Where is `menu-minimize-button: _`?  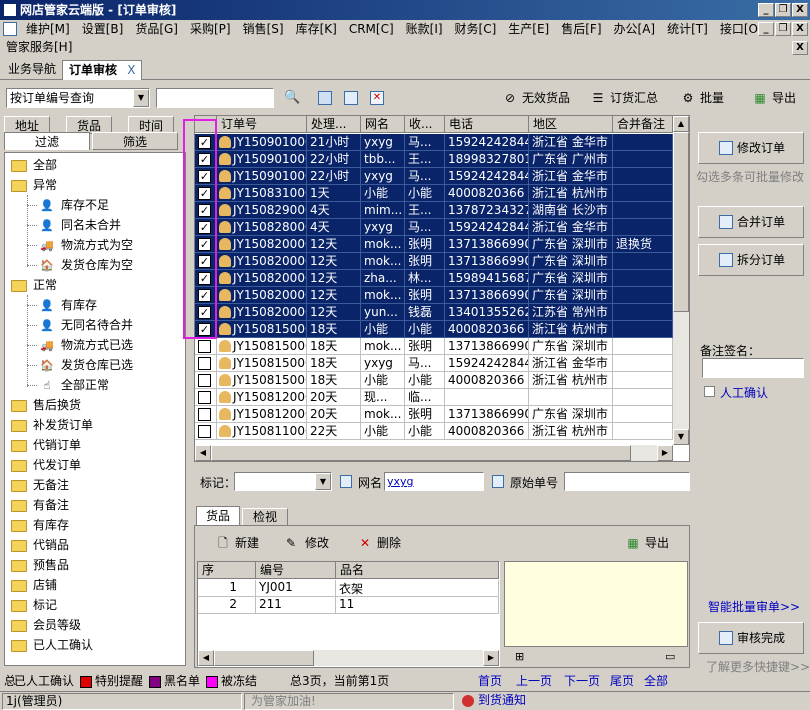
menu-minimize-button: _ is located at coordinates (766, 29).